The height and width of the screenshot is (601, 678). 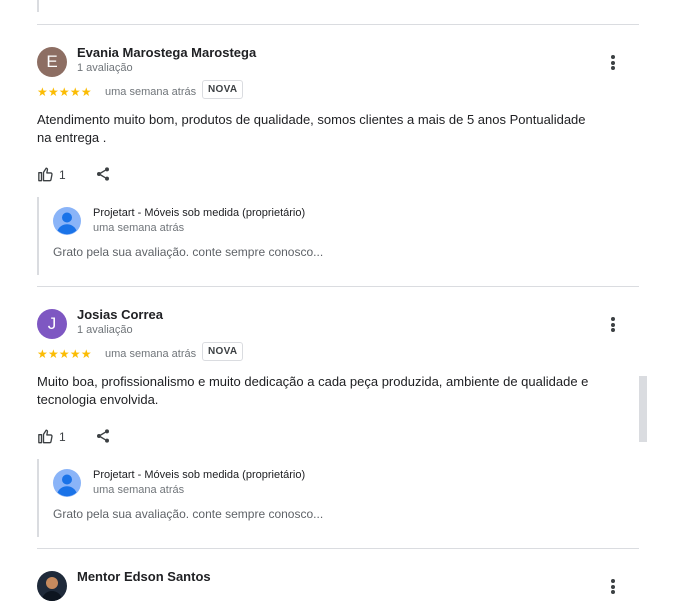 I want to click on reviewer-name: Evania Marostega Marostega, so click(x=166, y=52).